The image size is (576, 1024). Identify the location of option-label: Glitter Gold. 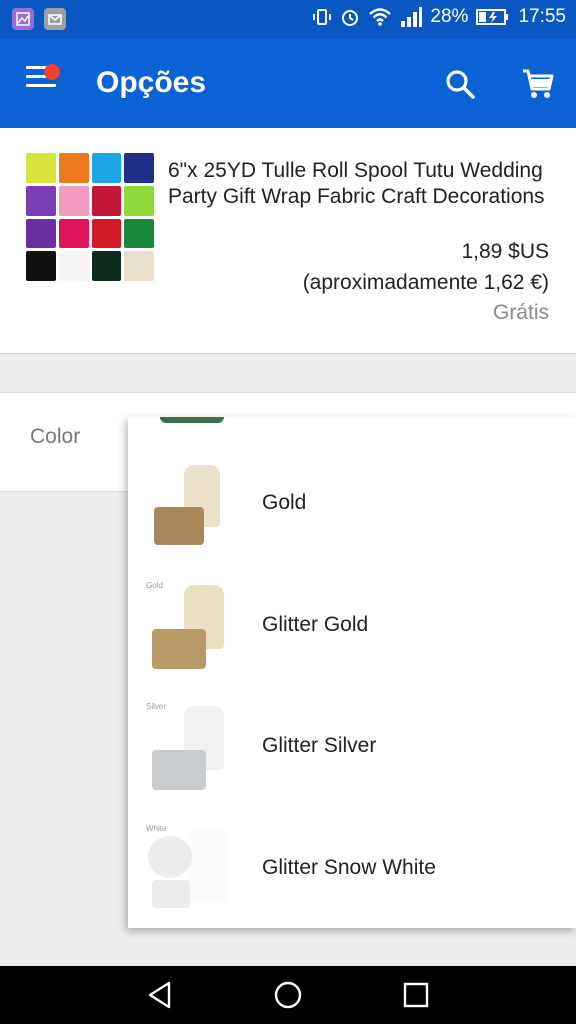
(315, 624).